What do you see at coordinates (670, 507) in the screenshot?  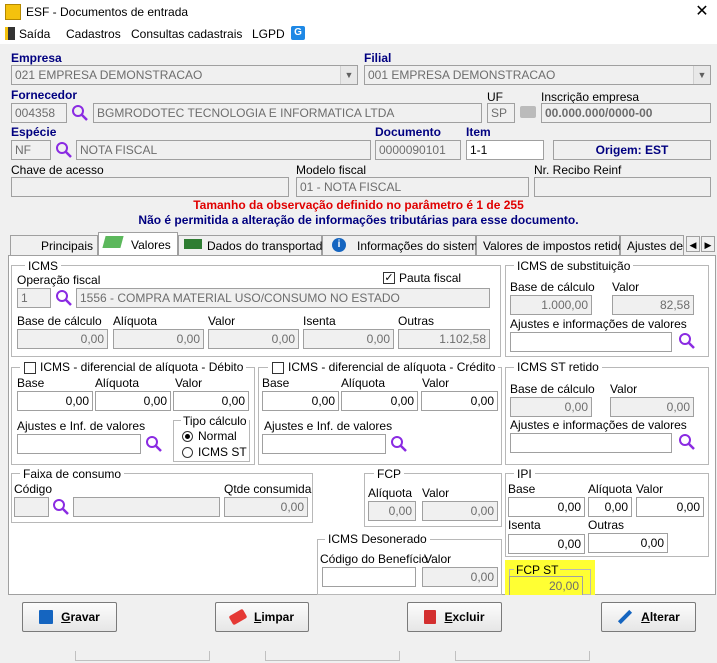 I see `ipi-valor-field: 0,00` at bounding box center [670, 507].